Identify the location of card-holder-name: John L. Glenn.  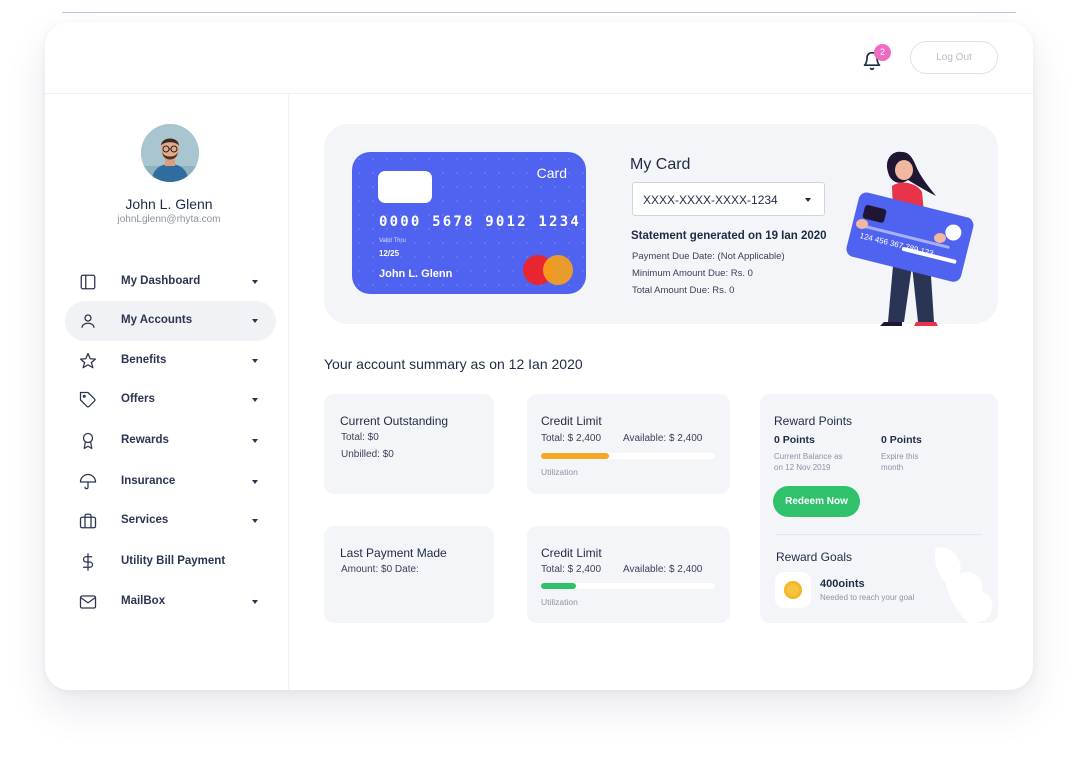
(416, 274).